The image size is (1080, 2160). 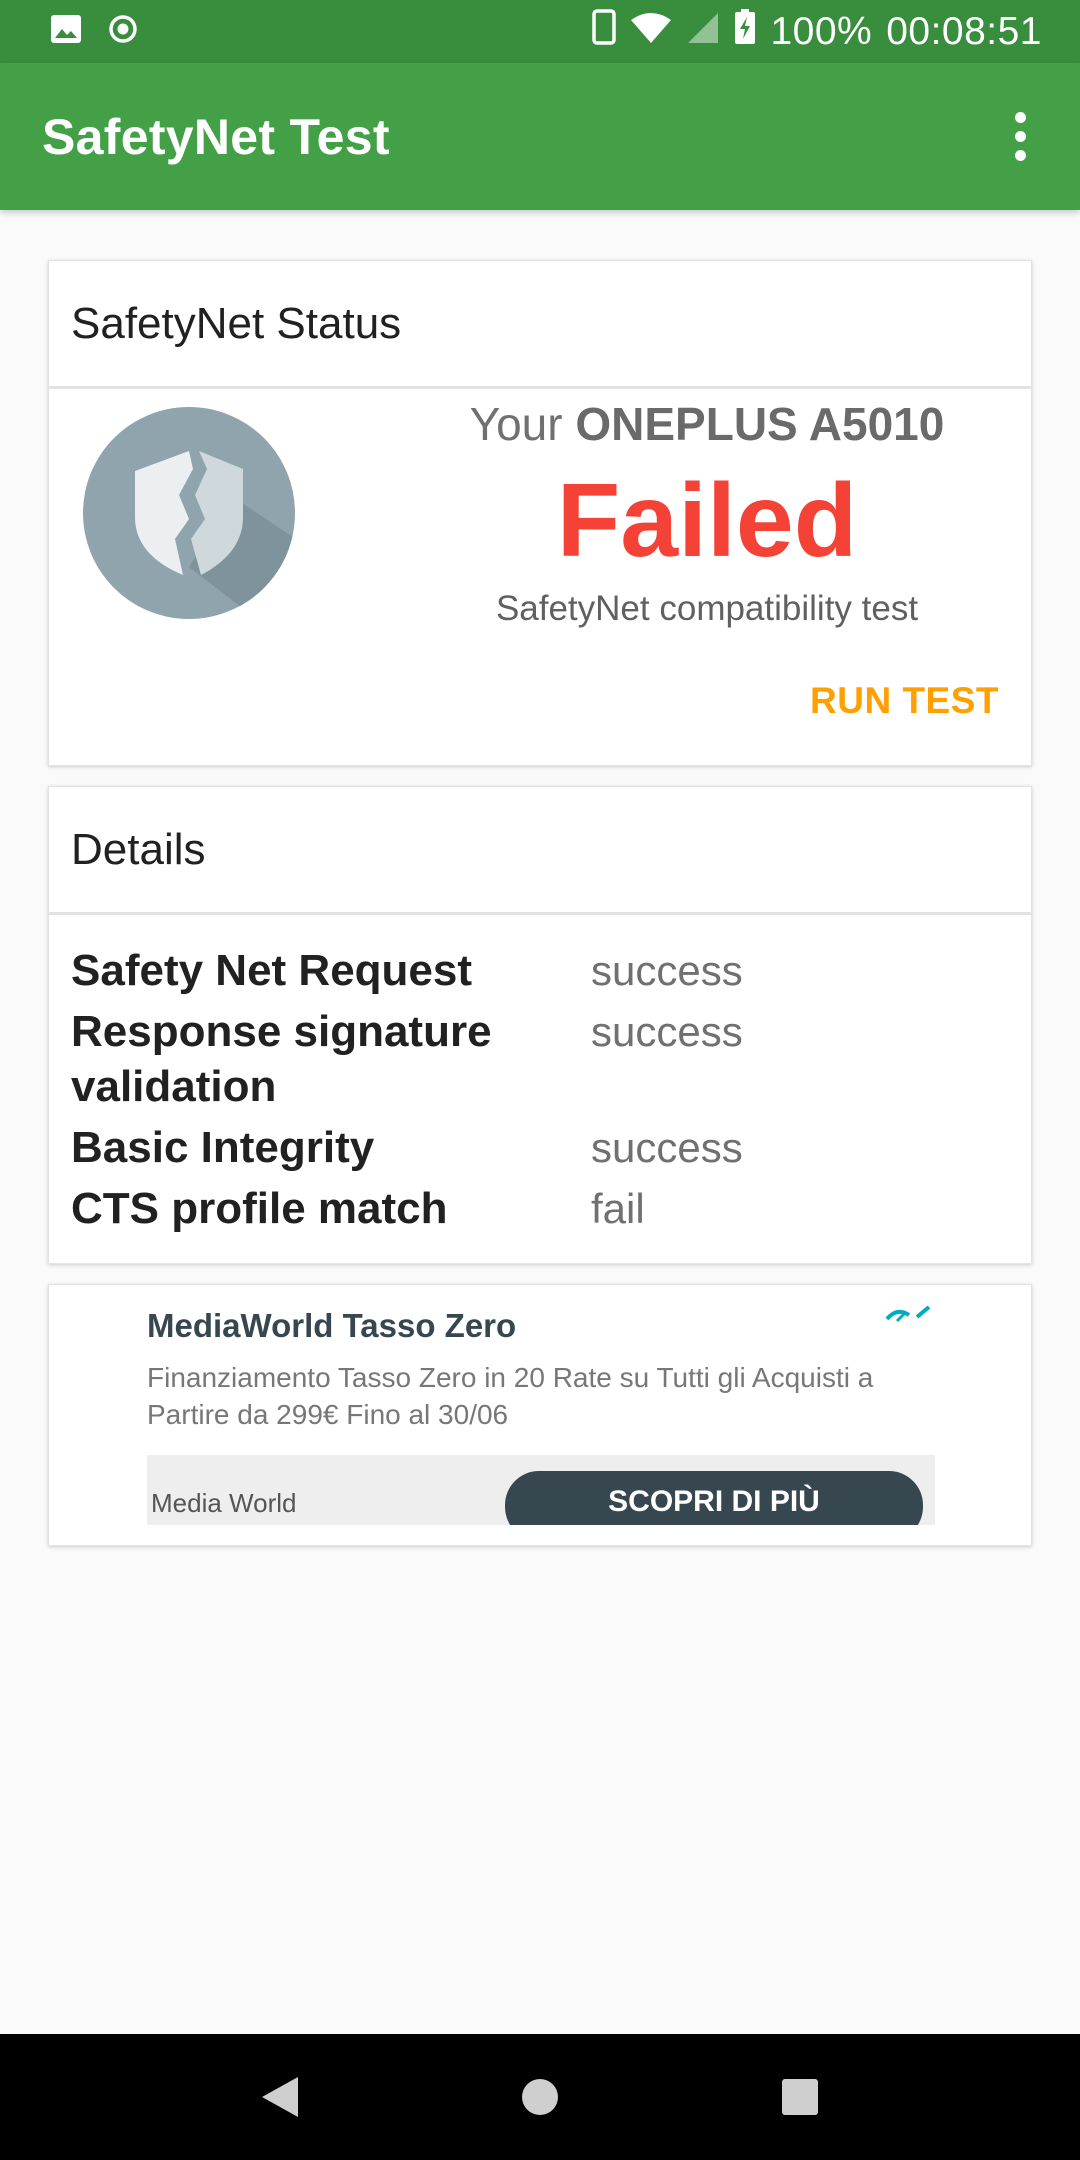 What do you see at coordinates (223, 1147) in the screenshot?
I see `detail-label: Basic Integrity` at bounding box center [223, 1147].